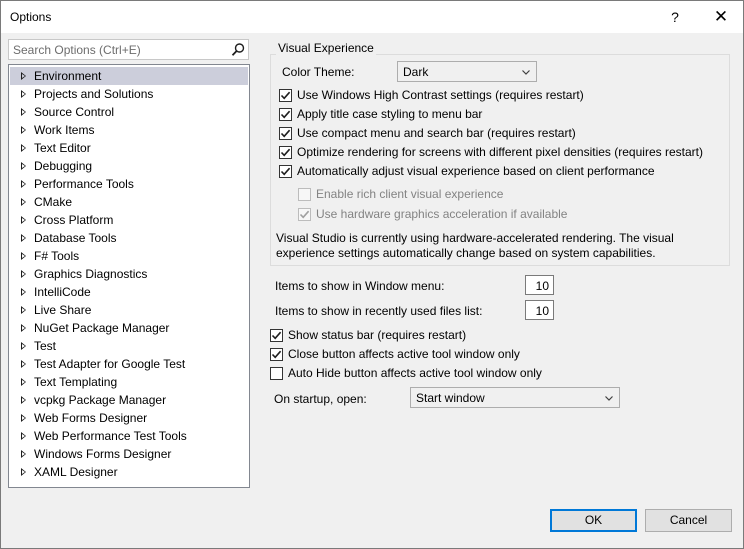 This screenshot has width=744, height=549. I want to click on tree-item-label: Performance Tools, so click(84, 184).